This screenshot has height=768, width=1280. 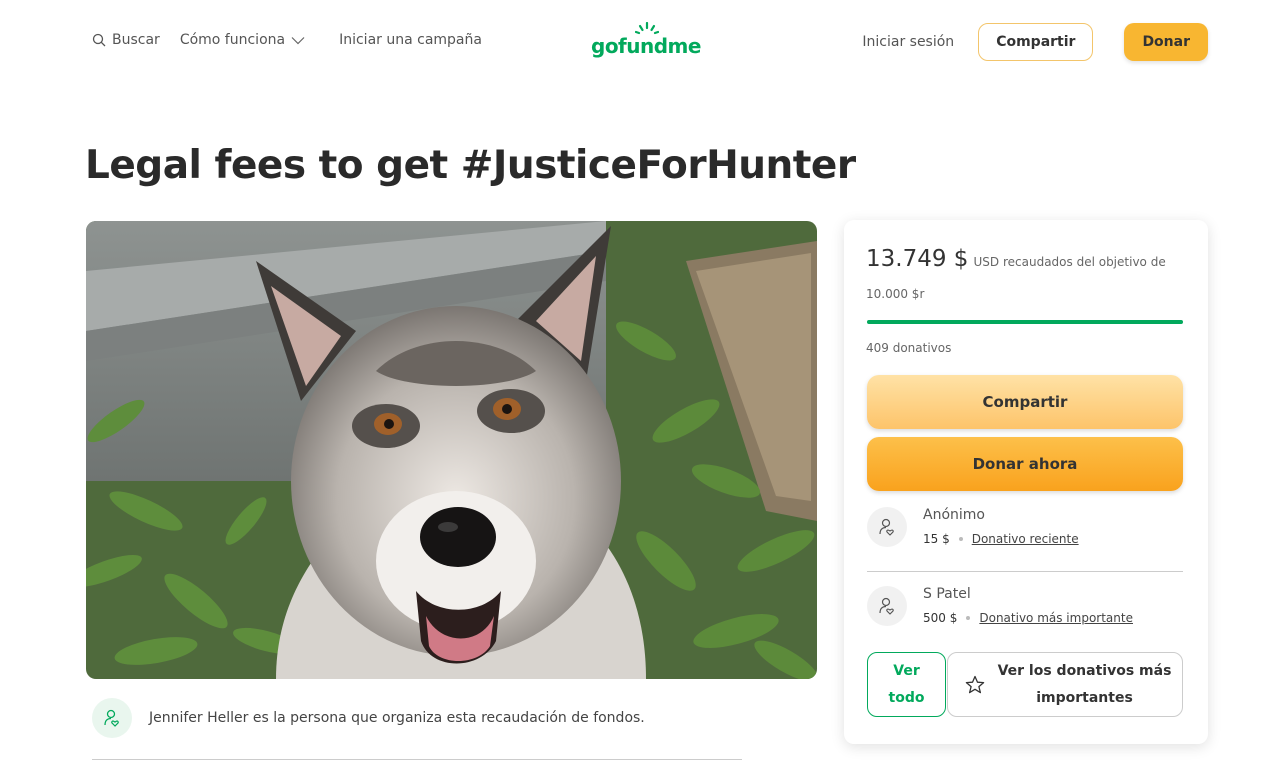 I want to click on search-link: Buscar, so click(x=126, y=40).